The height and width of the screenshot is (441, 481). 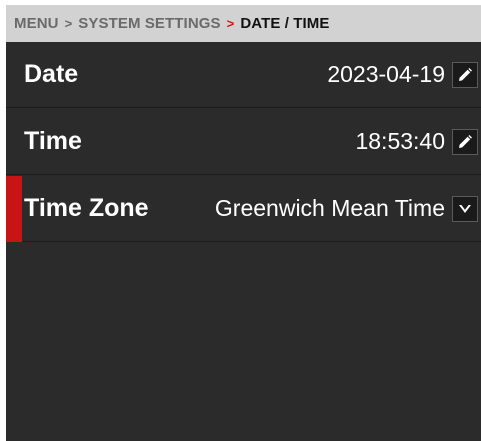 I want to click on breadcrumb-current-page: DATE / TIME, so click(x=285, y=23).